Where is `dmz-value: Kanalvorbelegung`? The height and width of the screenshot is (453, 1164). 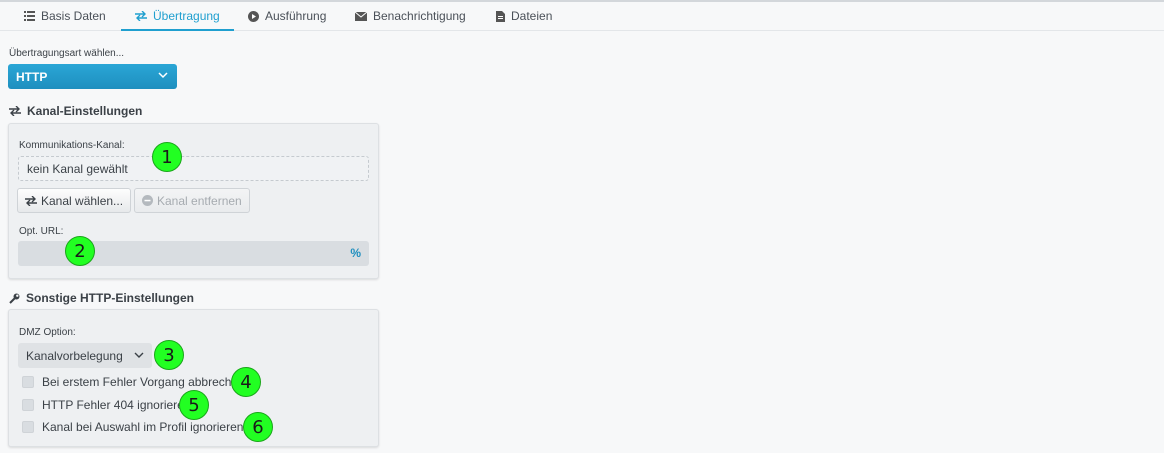
dmz-value: Kanalvorbelegung is located at coordinates (74, 355).